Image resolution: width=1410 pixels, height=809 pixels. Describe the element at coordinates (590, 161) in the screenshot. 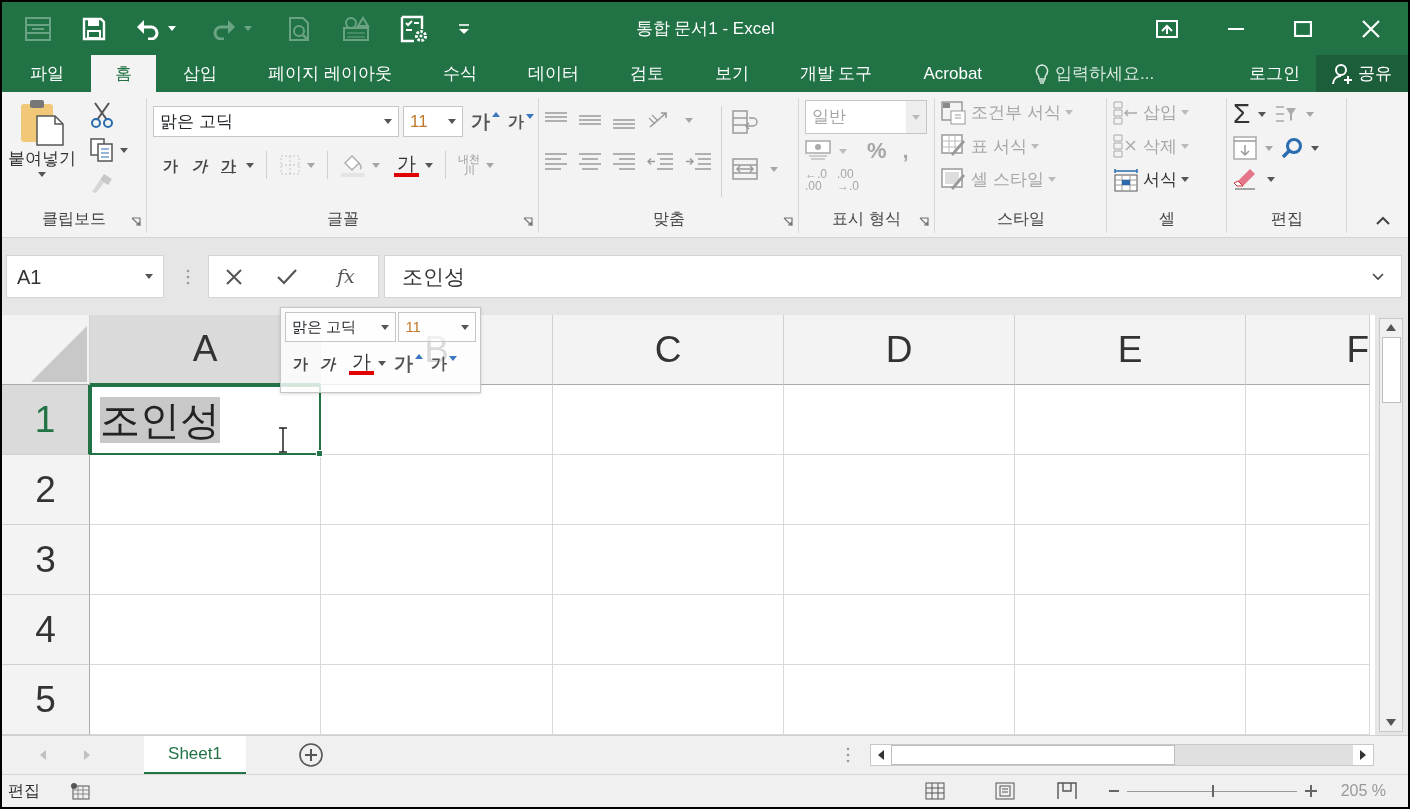

I see `align-center-icon` at that location.